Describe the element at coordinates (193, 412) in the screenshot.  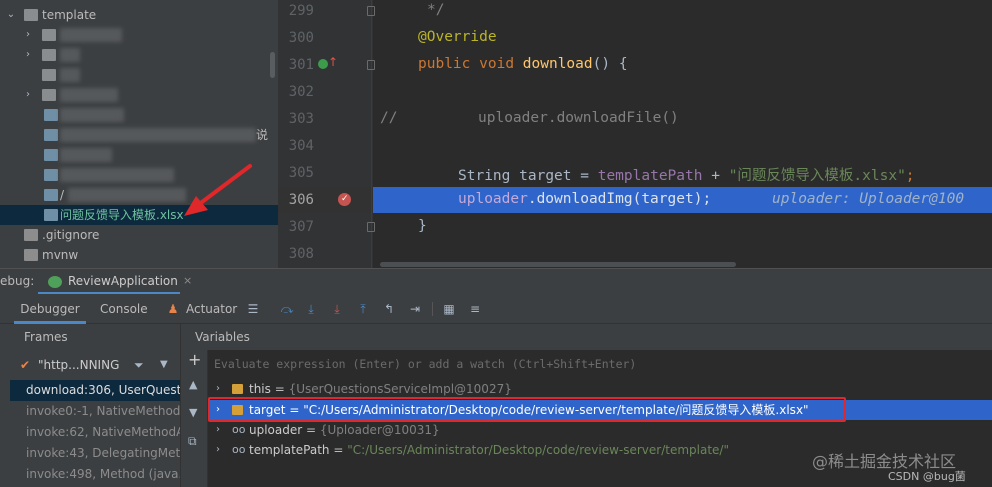
I see `down-icon: ▼` at that location.